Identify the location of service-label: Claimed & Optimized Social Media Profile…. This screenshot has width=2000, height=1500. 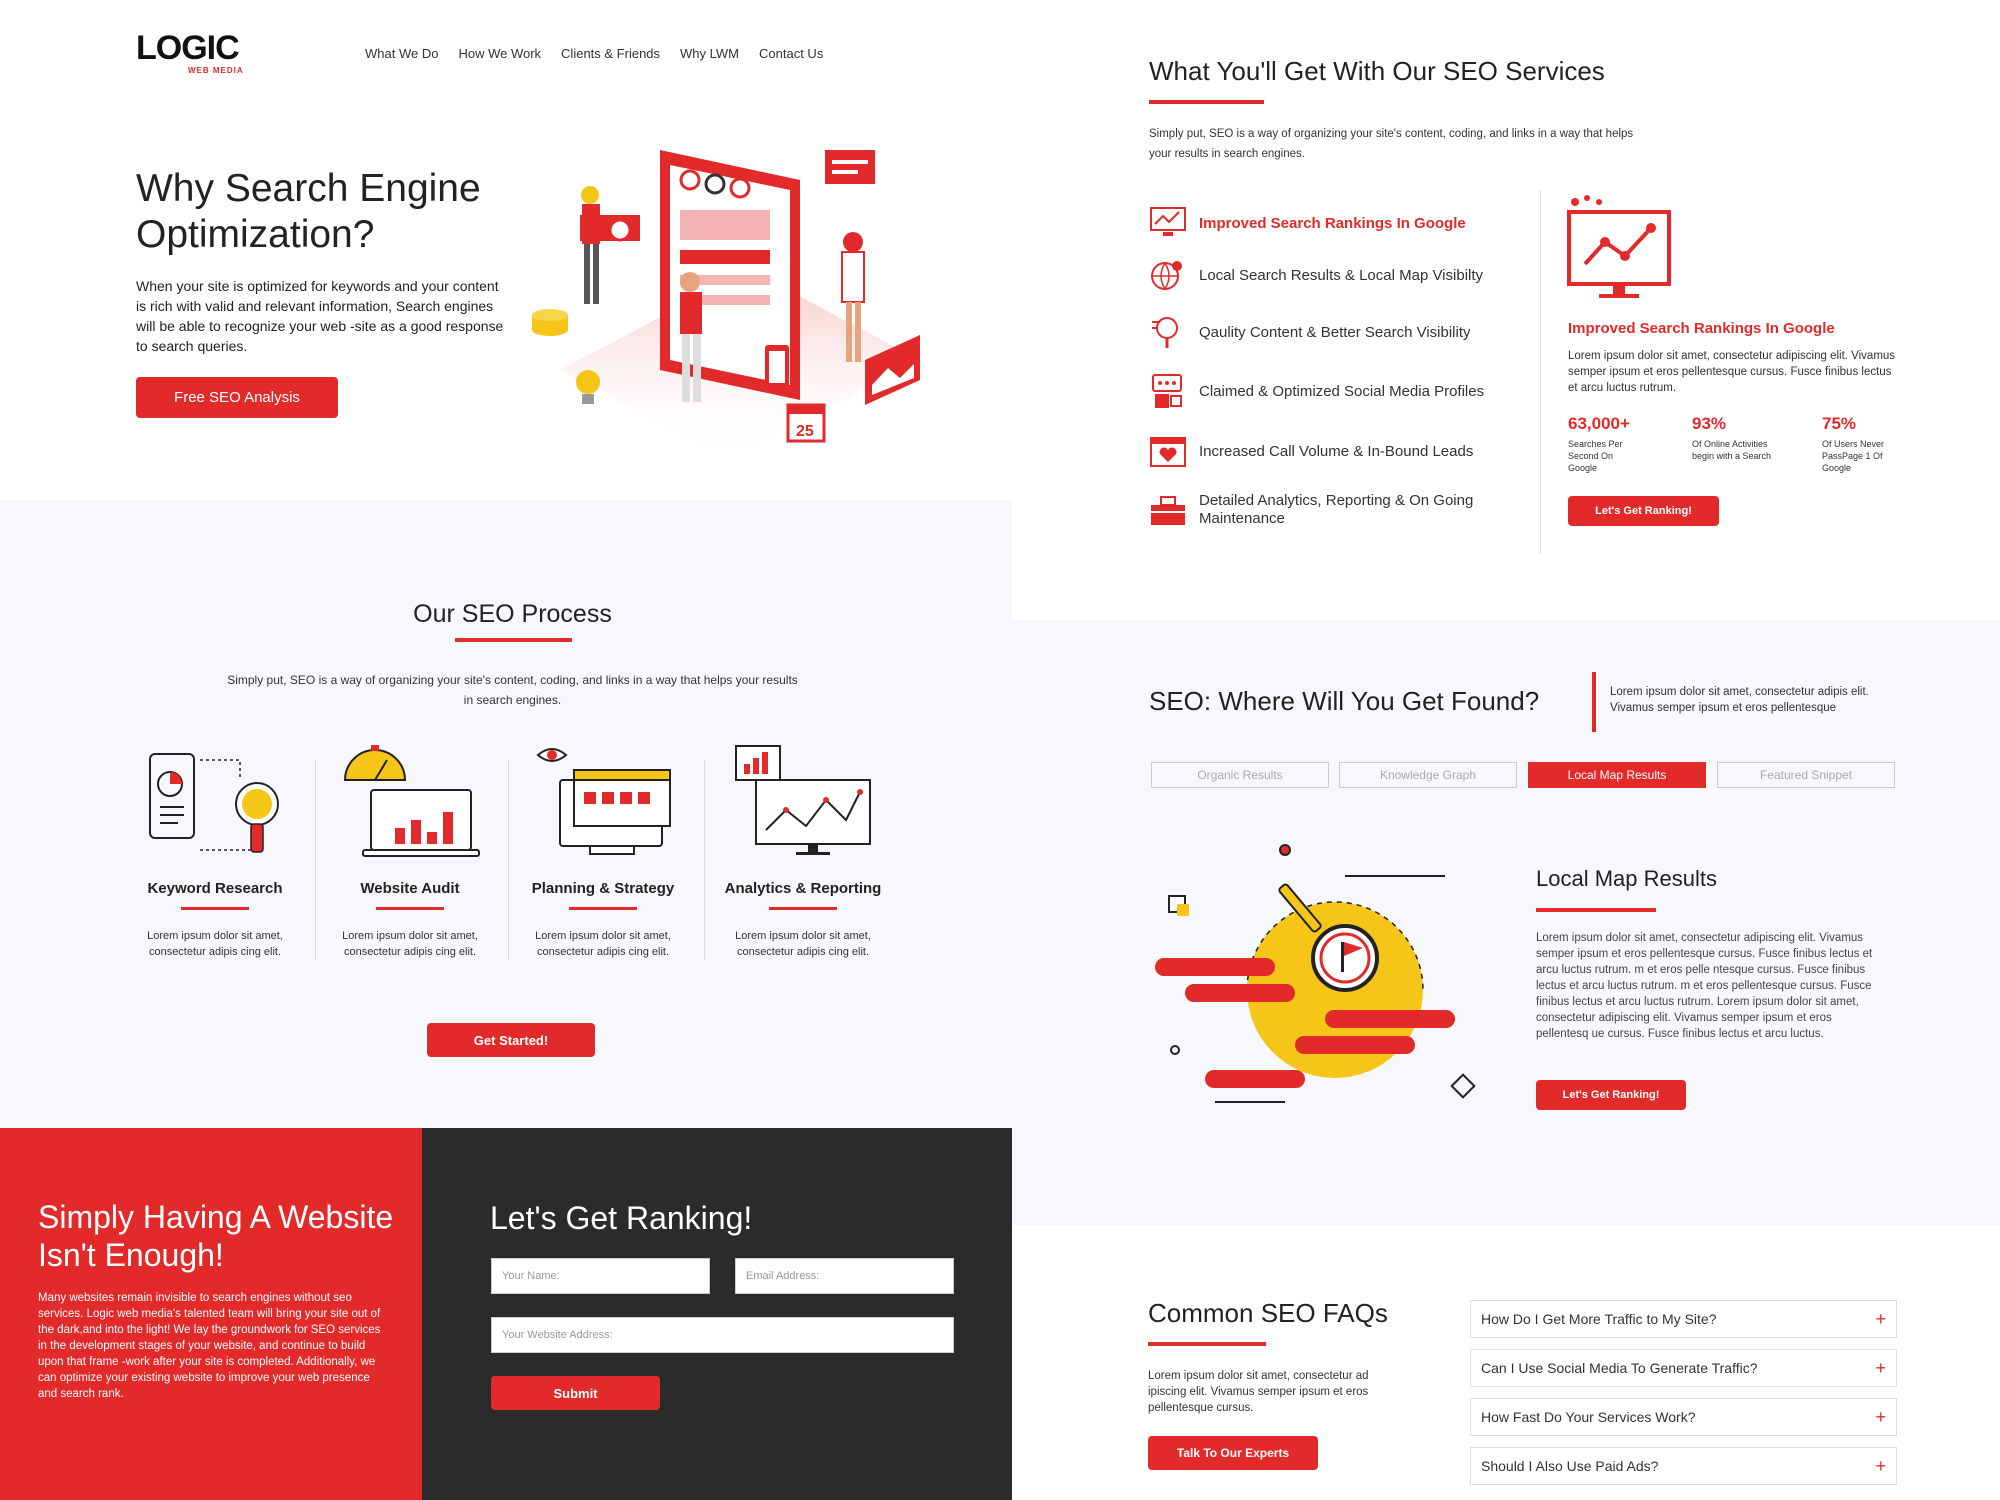
(1342, 391).